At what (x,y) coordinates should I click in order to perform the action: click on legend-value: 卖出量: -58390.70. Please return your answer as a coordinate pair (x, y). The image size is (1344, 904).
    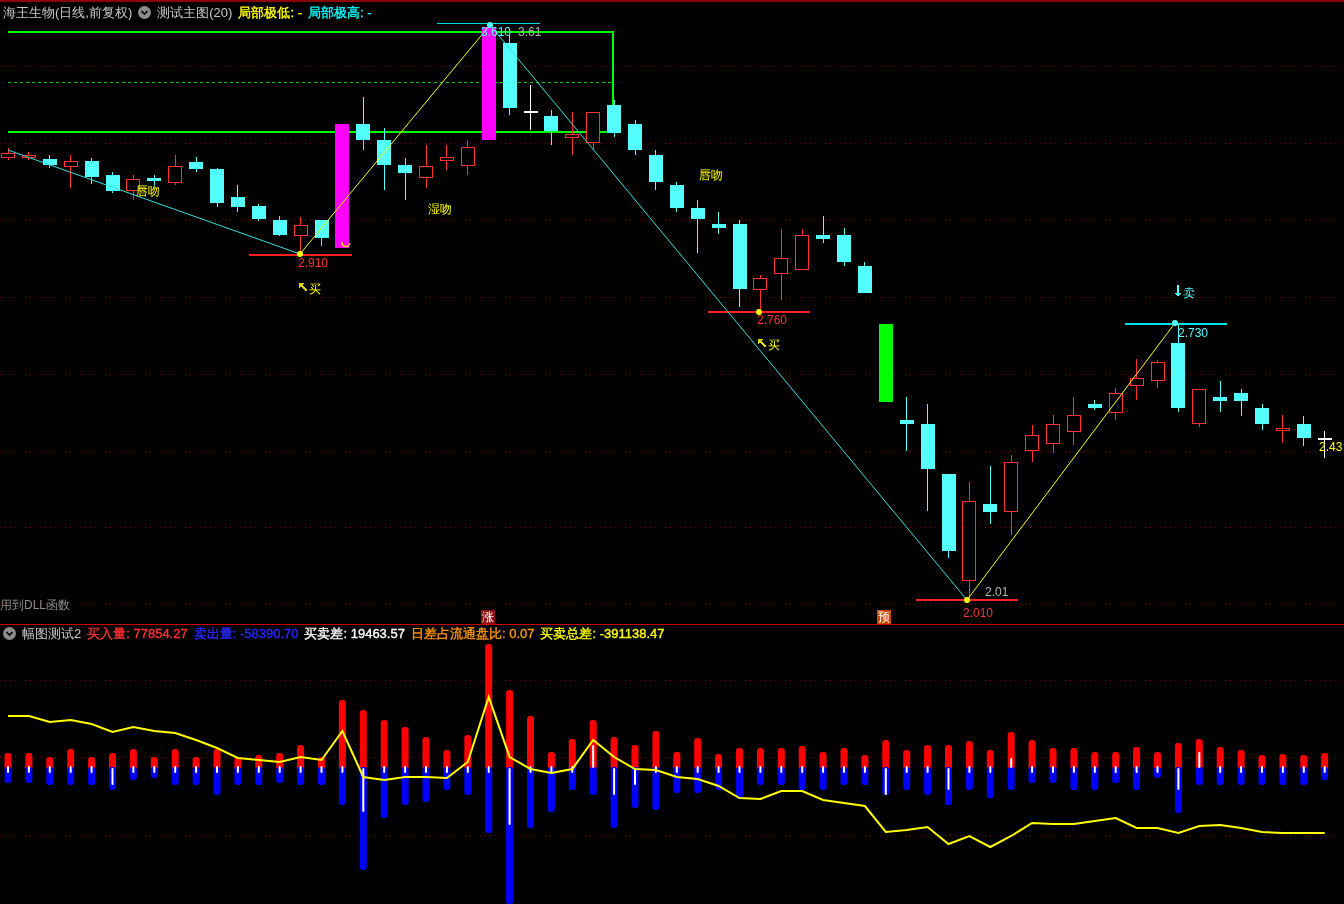
    Looking at the image, I should click on (246, 633).